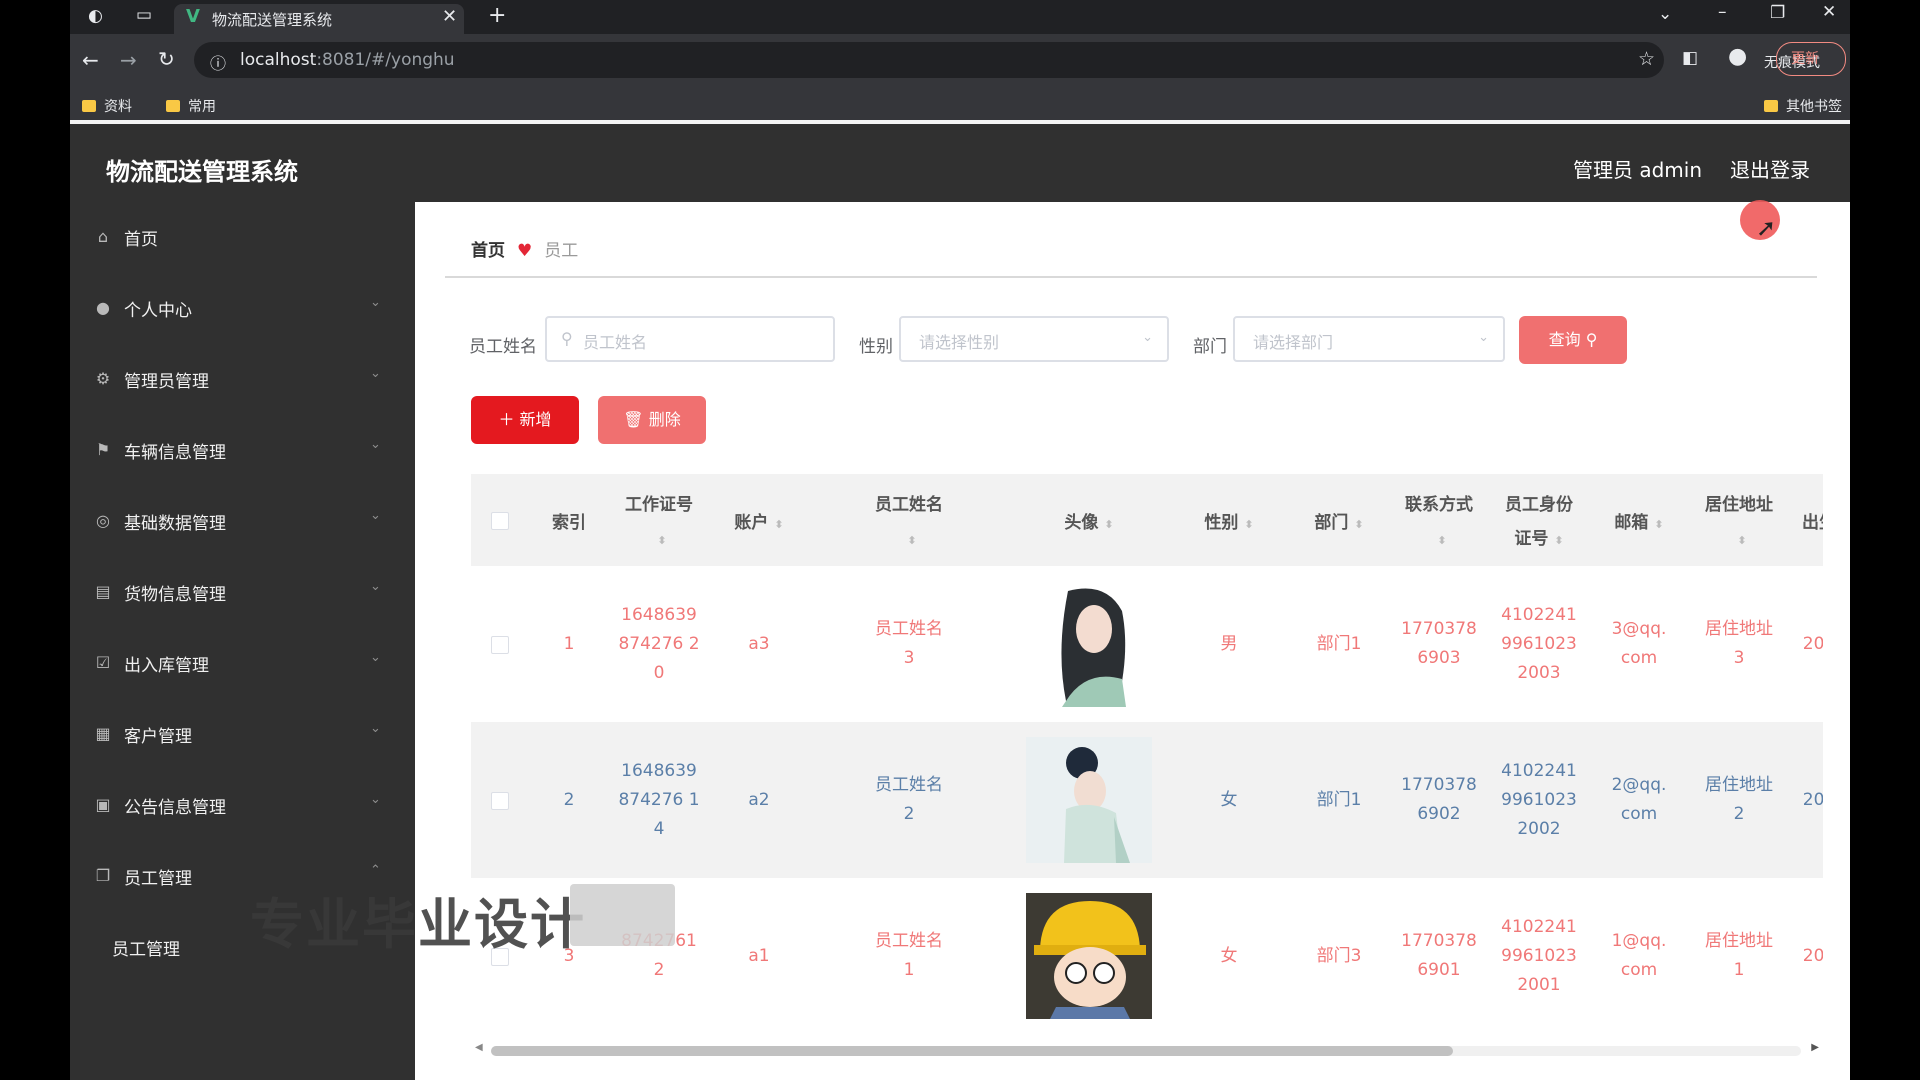 The image size is (1920, 1080). I want to click on grid-icon: ▦, so click(103, 733).